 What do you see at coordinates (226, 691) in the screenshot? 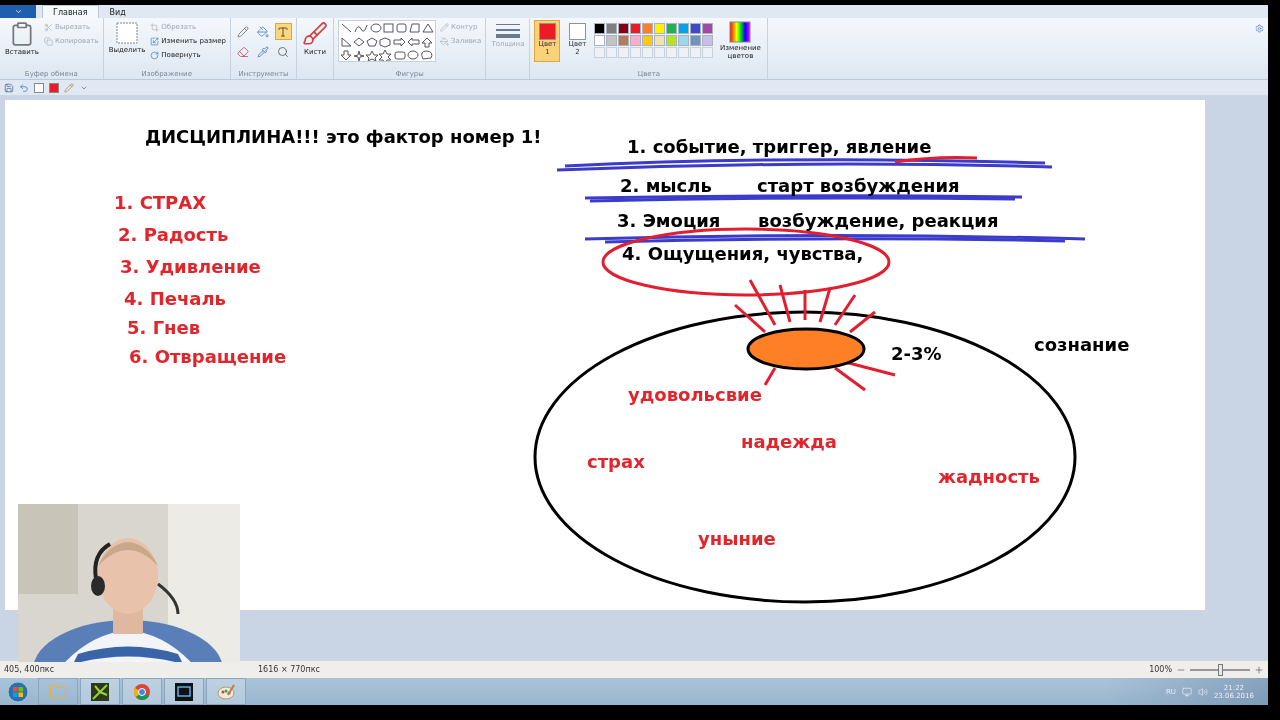
I see `palette-icon` at bounding box center [226, 691].